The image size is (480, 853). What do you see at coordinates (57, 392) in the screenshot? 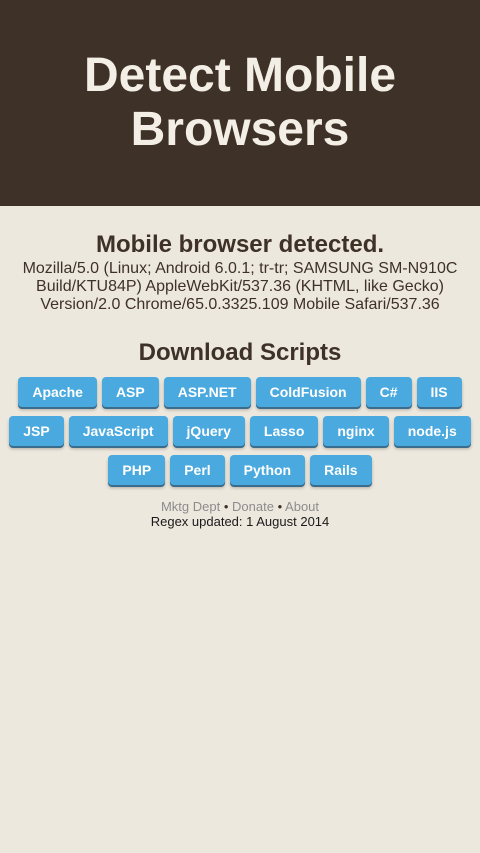
I see `apache-button: Apache` at bounding box center [57, 392].